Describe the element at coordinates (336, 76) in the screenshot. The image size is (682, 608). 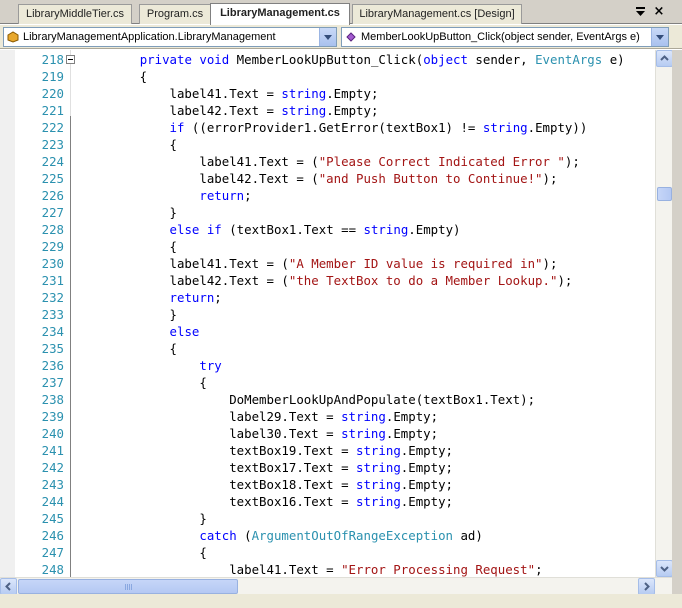
I see `code-line: 219 {` at that location.